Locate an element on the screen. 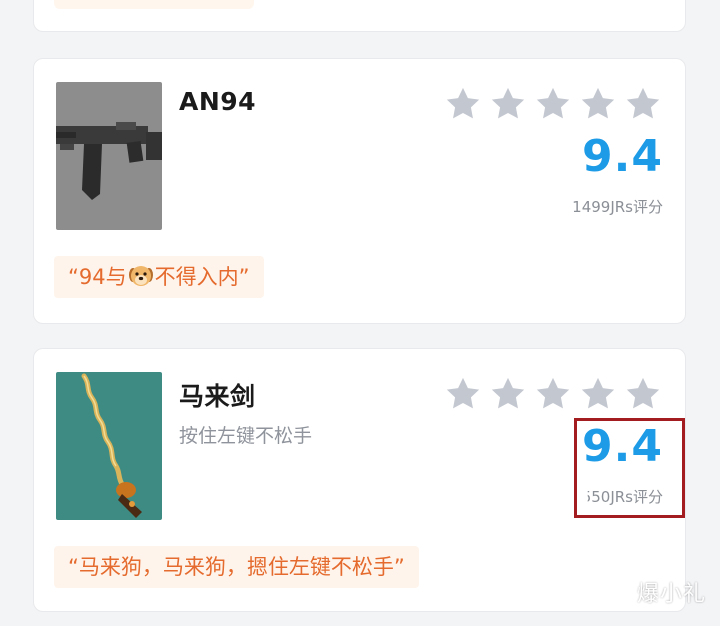 Image resolution: width=720 pixels, height=626 pixels. item-quote: “94与 不得入内” is located at coordinates (159, 277).